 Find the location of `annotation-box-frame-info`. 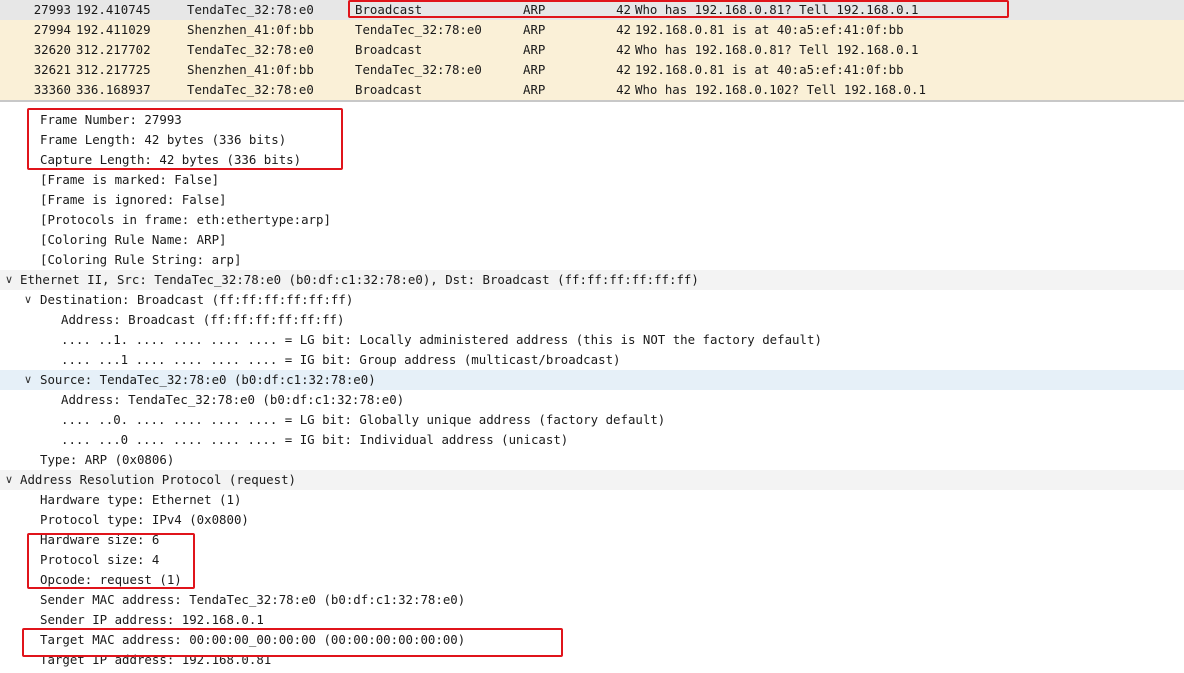

annotation-box-frame-info is located at coordinates (185, 139).